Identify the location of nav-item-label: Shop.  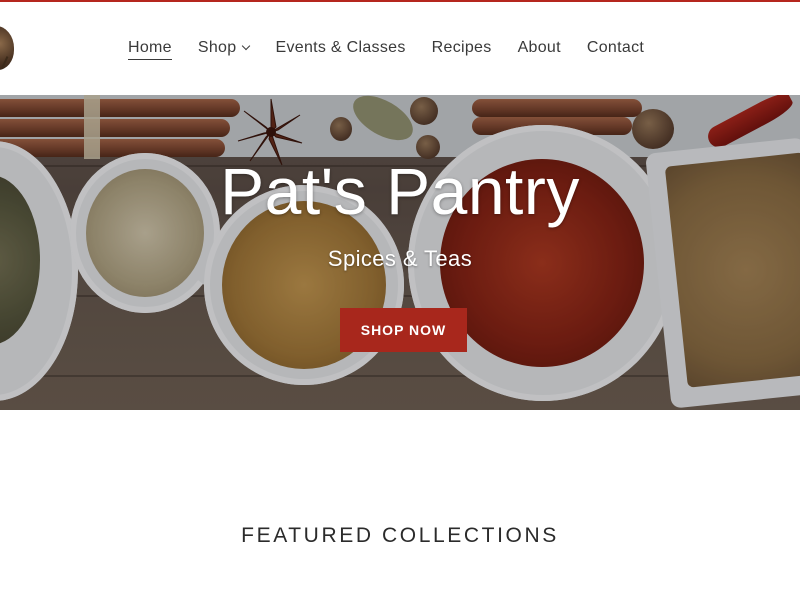
(217, 47).